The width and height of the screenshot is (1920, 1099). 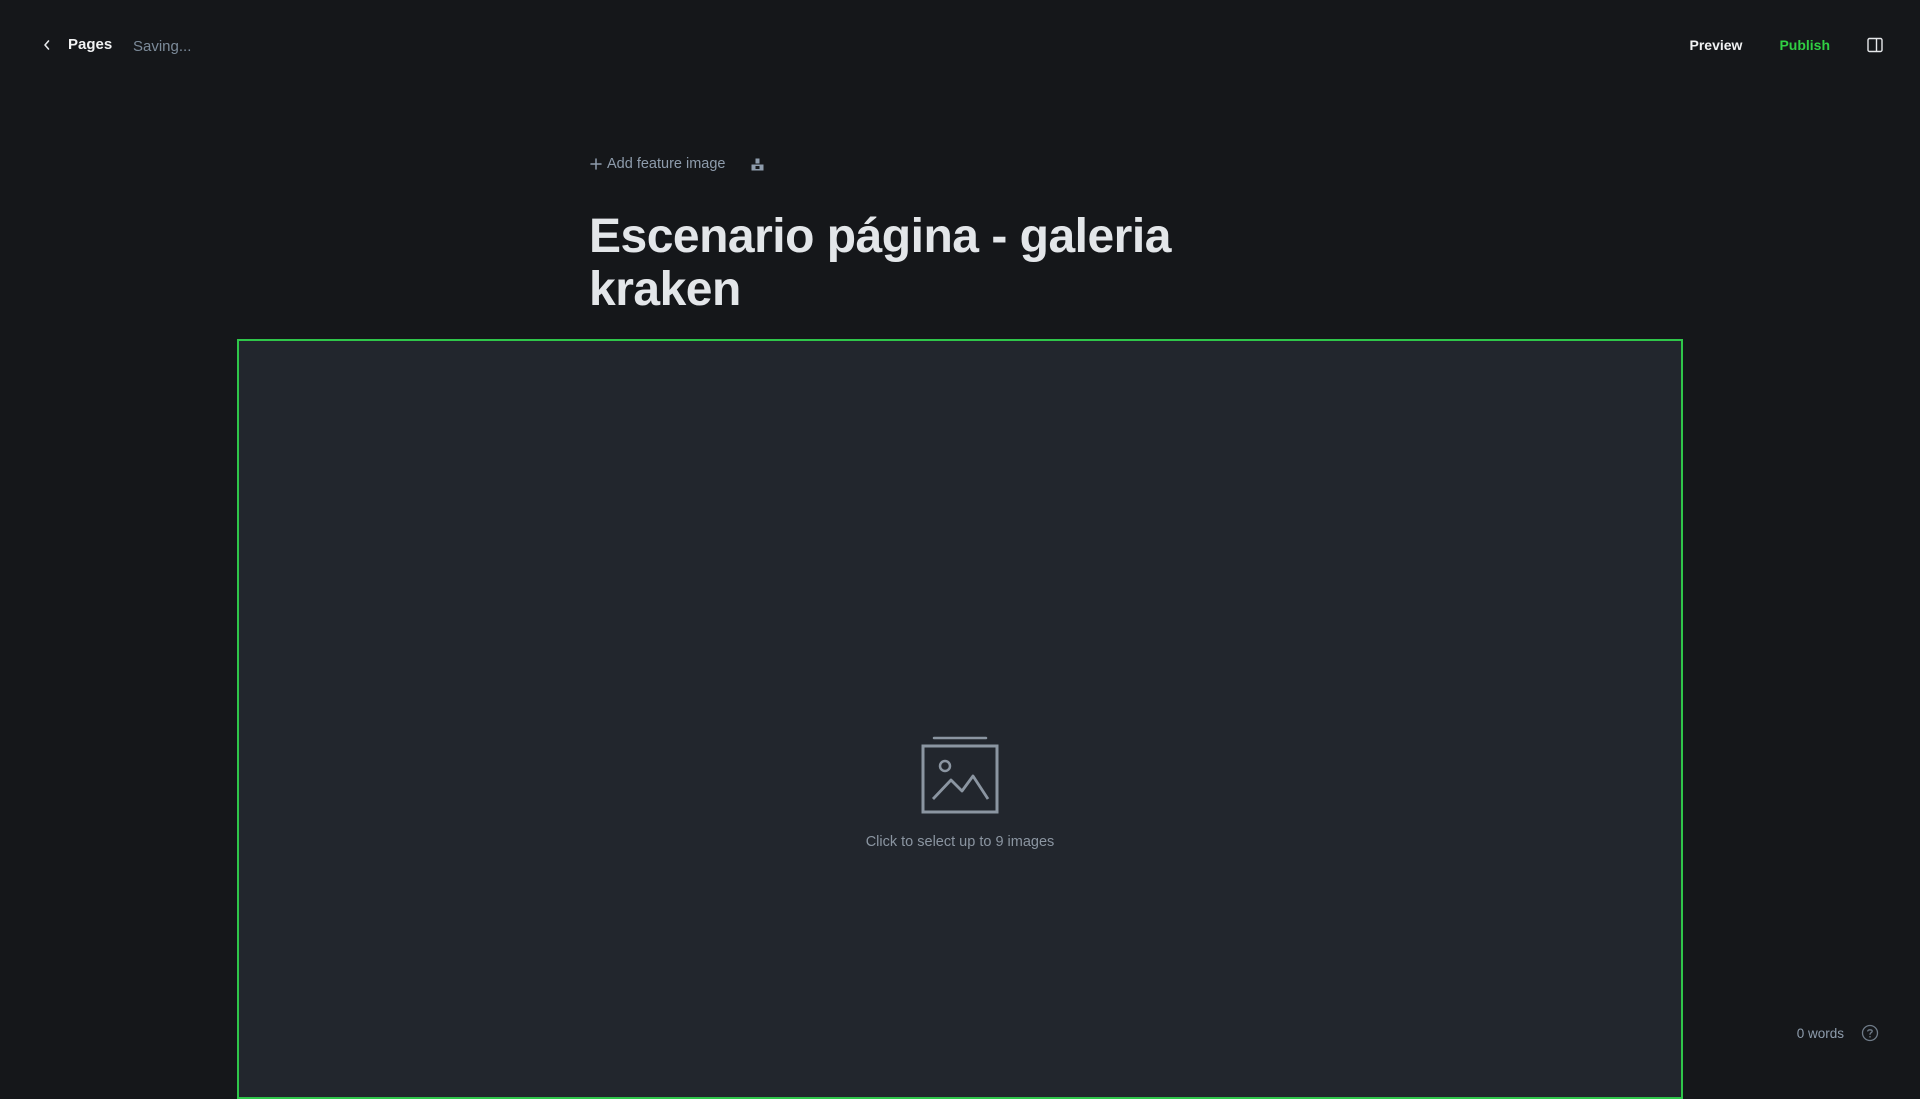 What do you see at coordinates (1820, 1033) in the screenshot?
I see `word-count: 0 words` at bounding box center [1820, 1033].